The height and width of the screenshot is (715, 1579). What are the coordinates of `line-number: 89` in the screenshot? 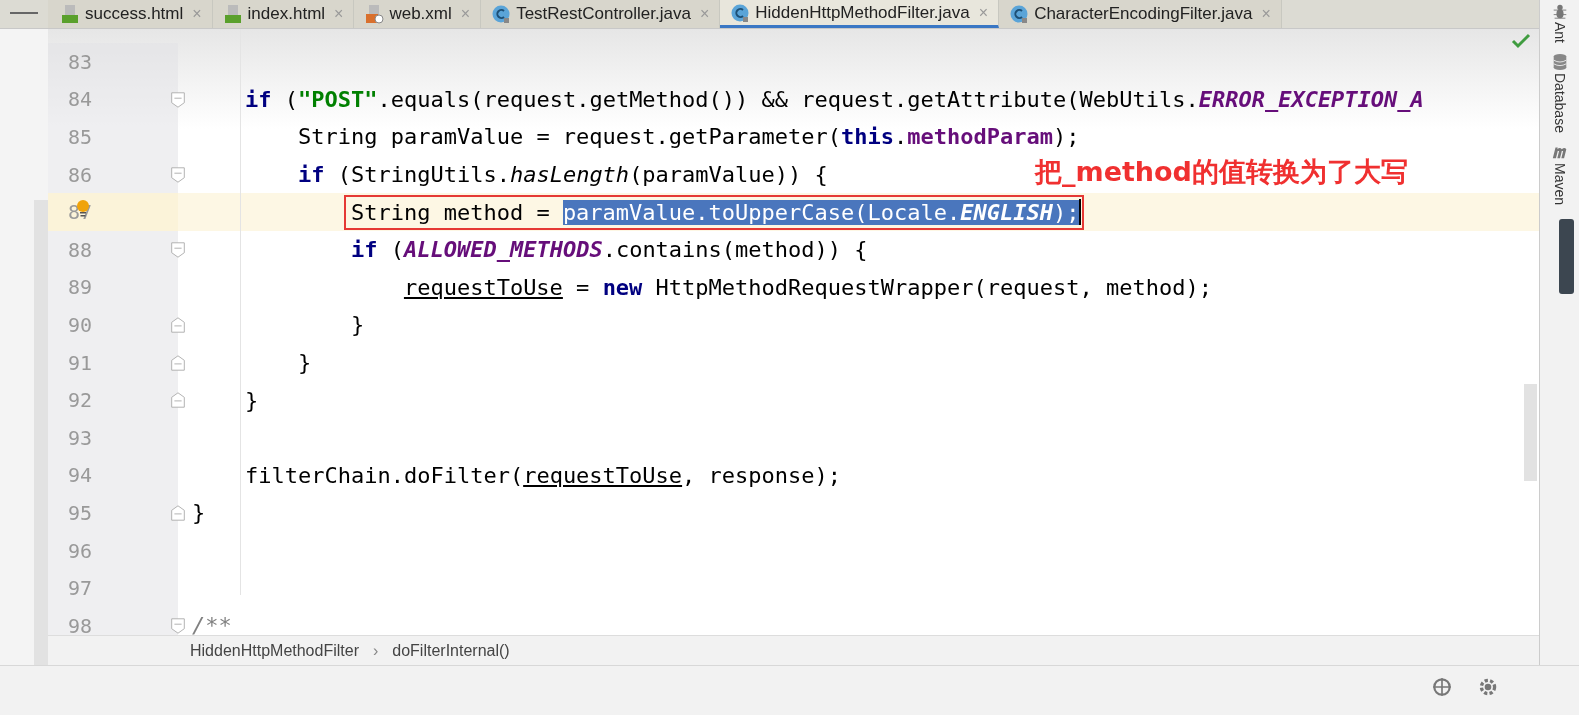 It's located at (113, 287).